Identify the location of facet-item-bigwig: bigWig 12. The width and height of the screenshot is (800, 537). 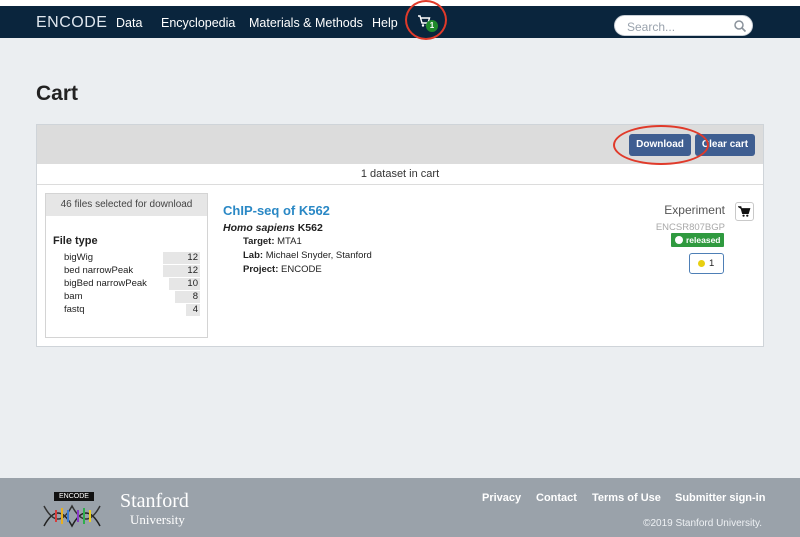
(132, 258).